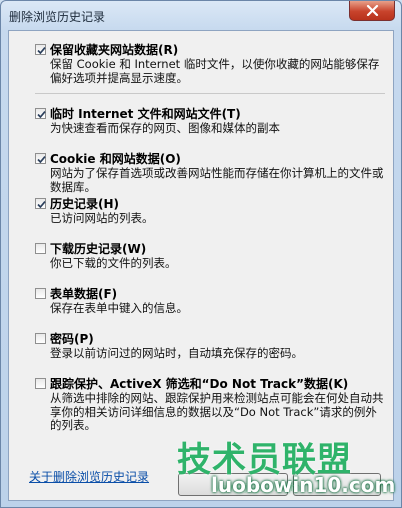 The height and width of the screenshot is (508, 402). Describe the element at coordinates (57, 17) in the screenshot. I see `window-title: 删除浏览历史记录` at that location.